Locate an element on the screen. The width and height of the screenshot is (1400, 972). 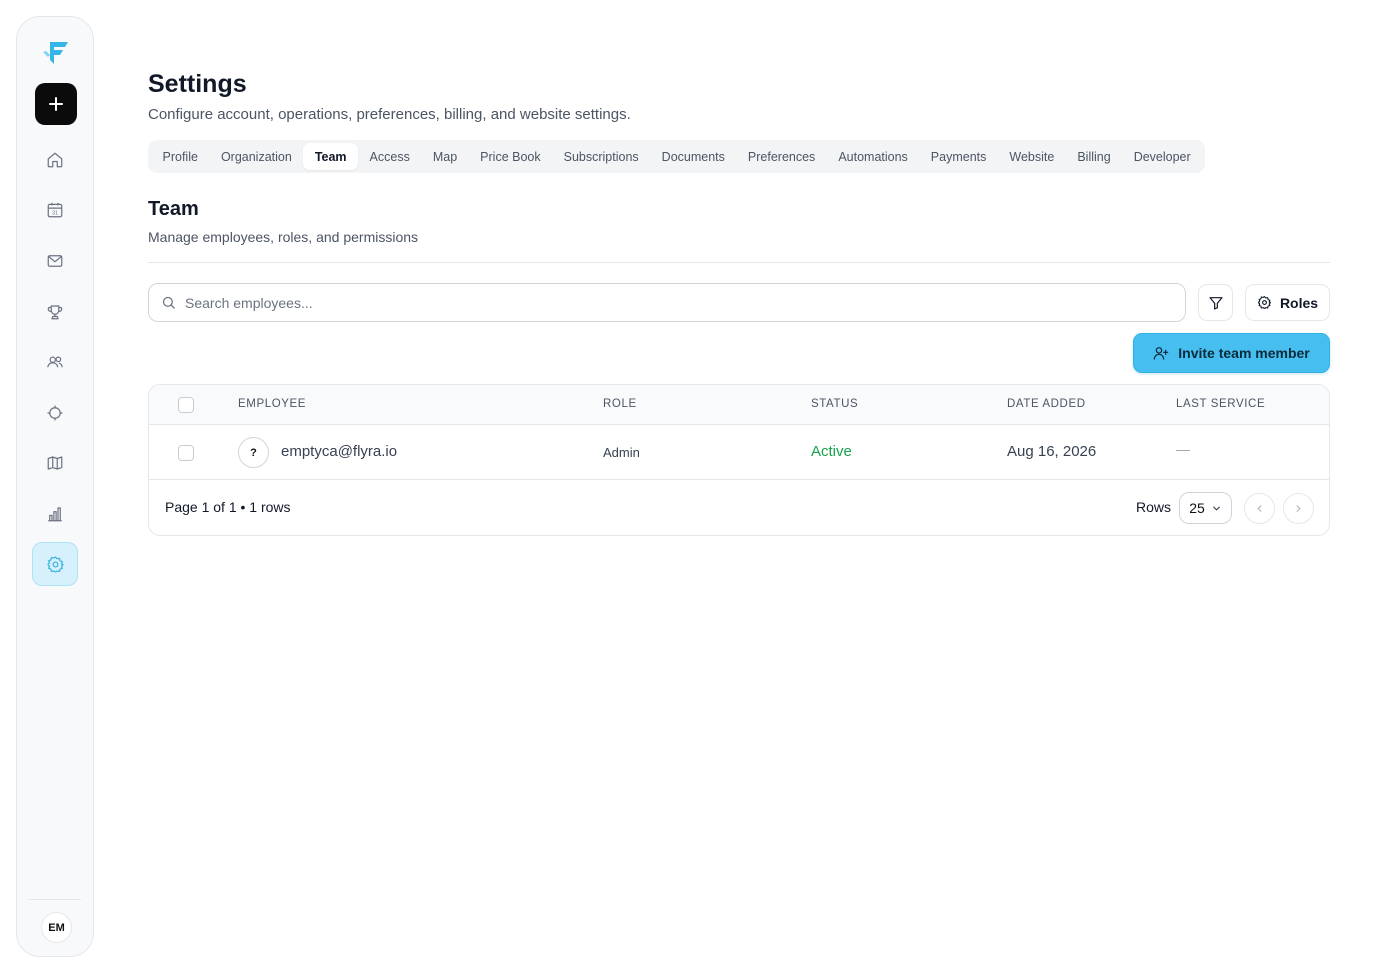
sidebar-divider is located at coordinates (55, 899).